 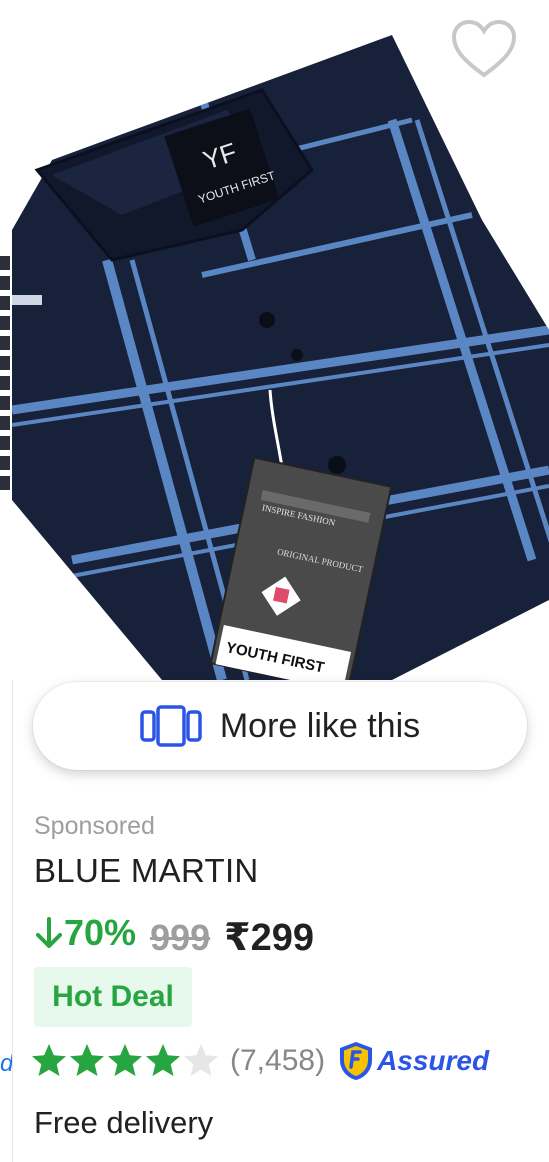 I want to click on assured-badge: Assured, so click(x=413, y=1061).